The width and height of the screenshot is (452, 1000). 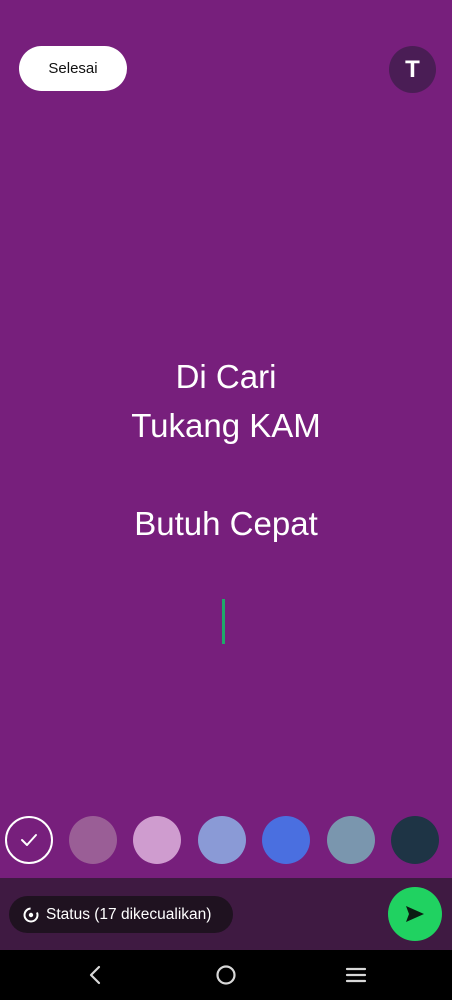 What do you see at coordinates (356, 975) in the screenshot?
I see `recents-icon` at bounding box center [356, 975].